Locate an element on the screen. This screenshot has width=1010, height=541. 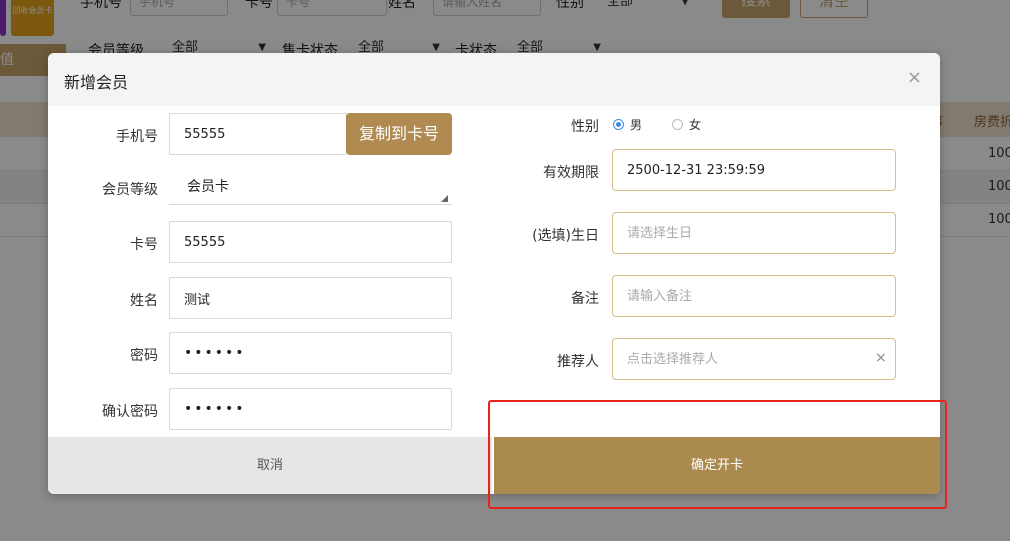
card-number-input is located at coordinates (310, 242).